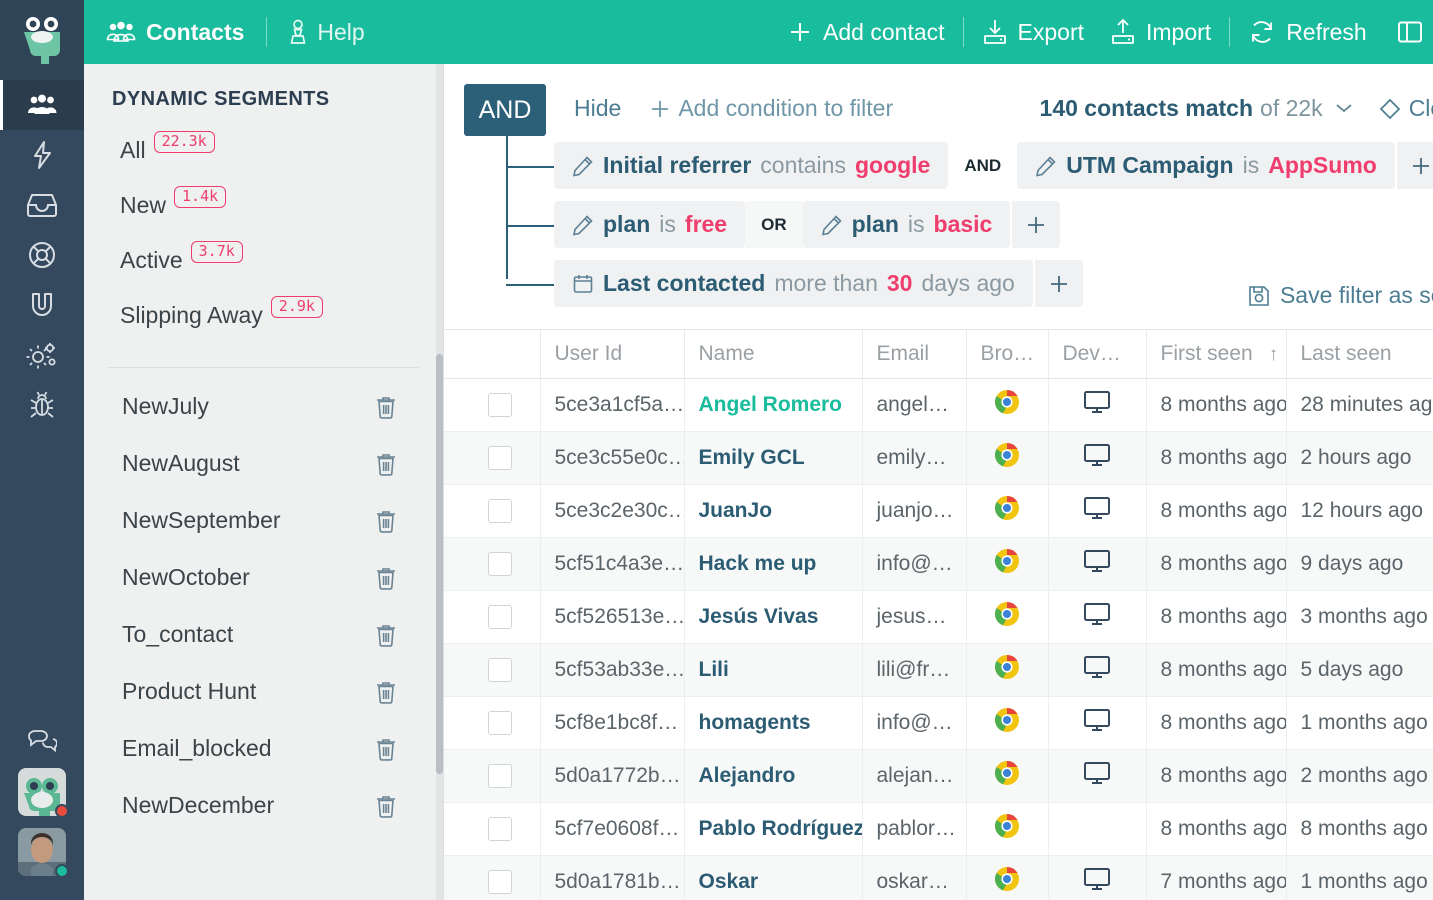 The image size is (1433, 900). Describe the element at coordinates (175, 32) in the screenshot. I see `toolbar-contacts: Contacts` at that location.